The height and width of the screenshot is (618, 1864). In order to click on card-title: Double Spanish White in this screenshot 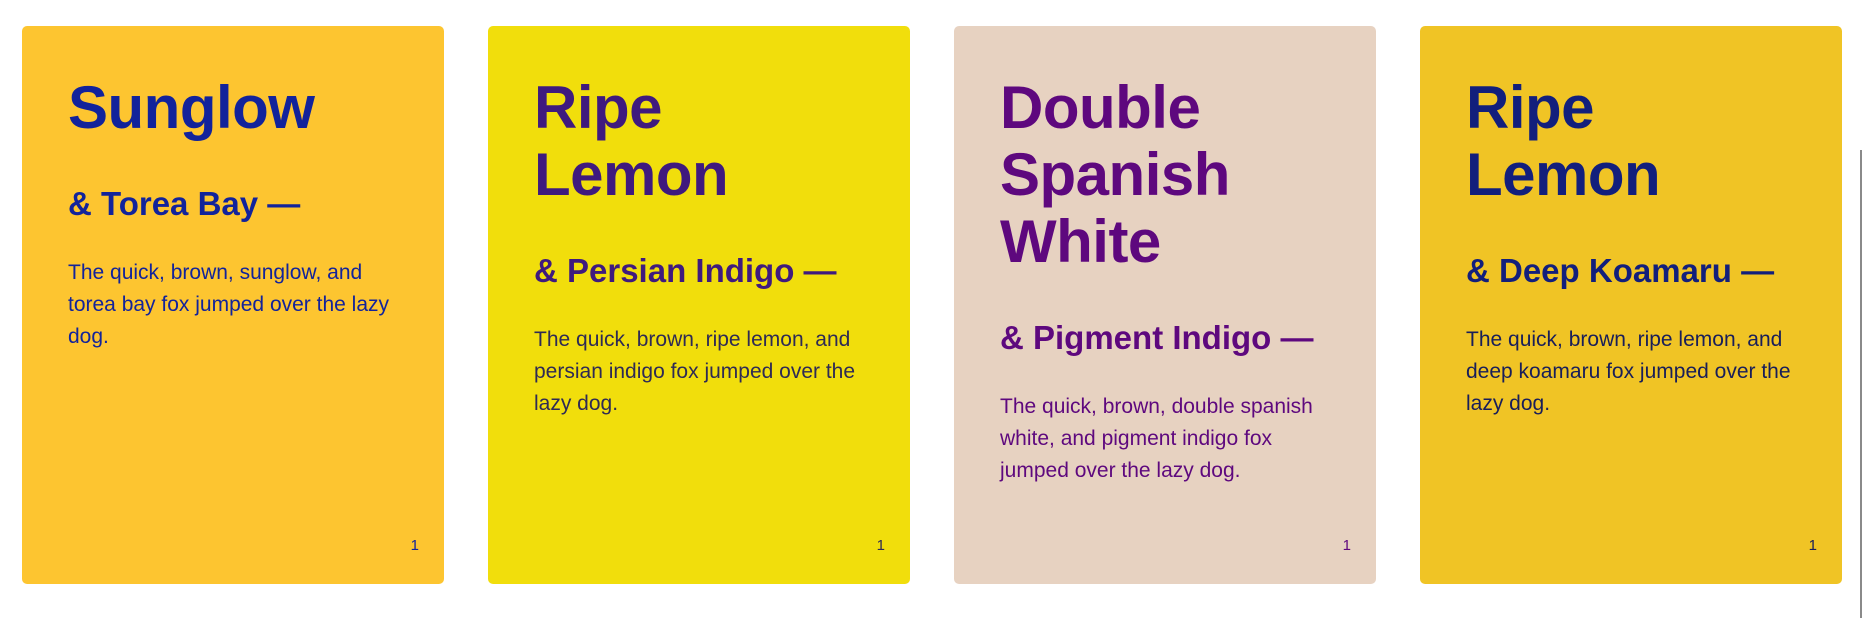, I will do `click(1115, 174)`.